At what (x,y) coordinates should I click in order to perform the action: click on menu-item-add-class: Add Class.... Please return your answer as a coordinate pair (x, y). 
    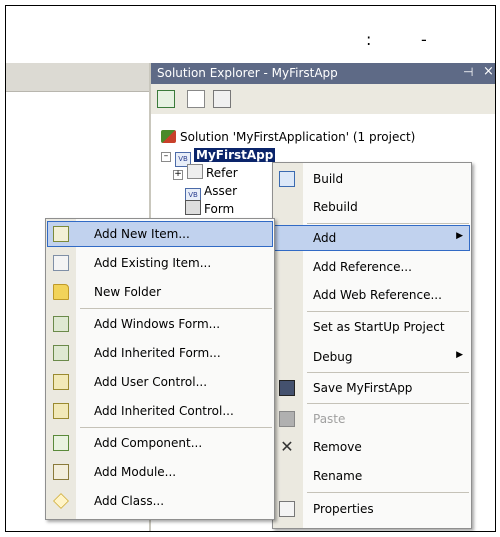
    Looking at the image, I should click on (160, 501).